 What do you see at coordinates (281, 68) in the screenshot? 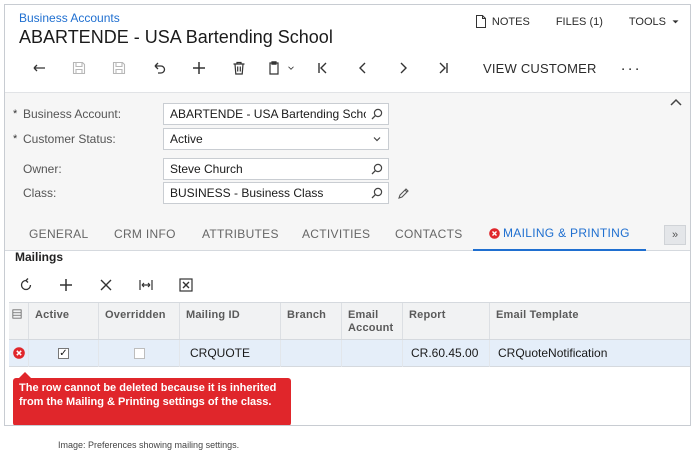
I see `copy-paste-button` at bounding box center [281, 68].